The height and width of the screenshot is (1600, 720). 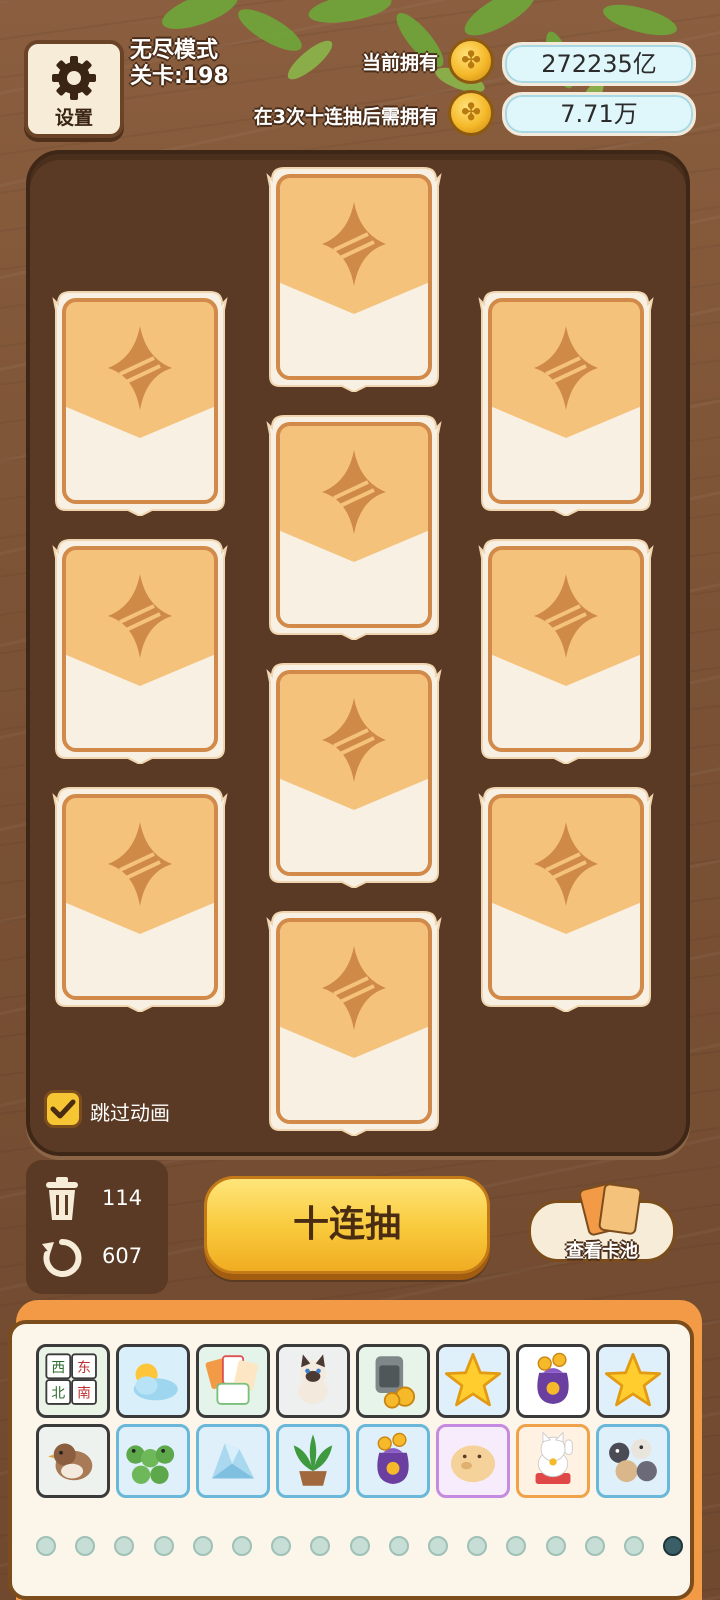 I want to click on owned-label: 当前拥有, so click(x=399, y=63).